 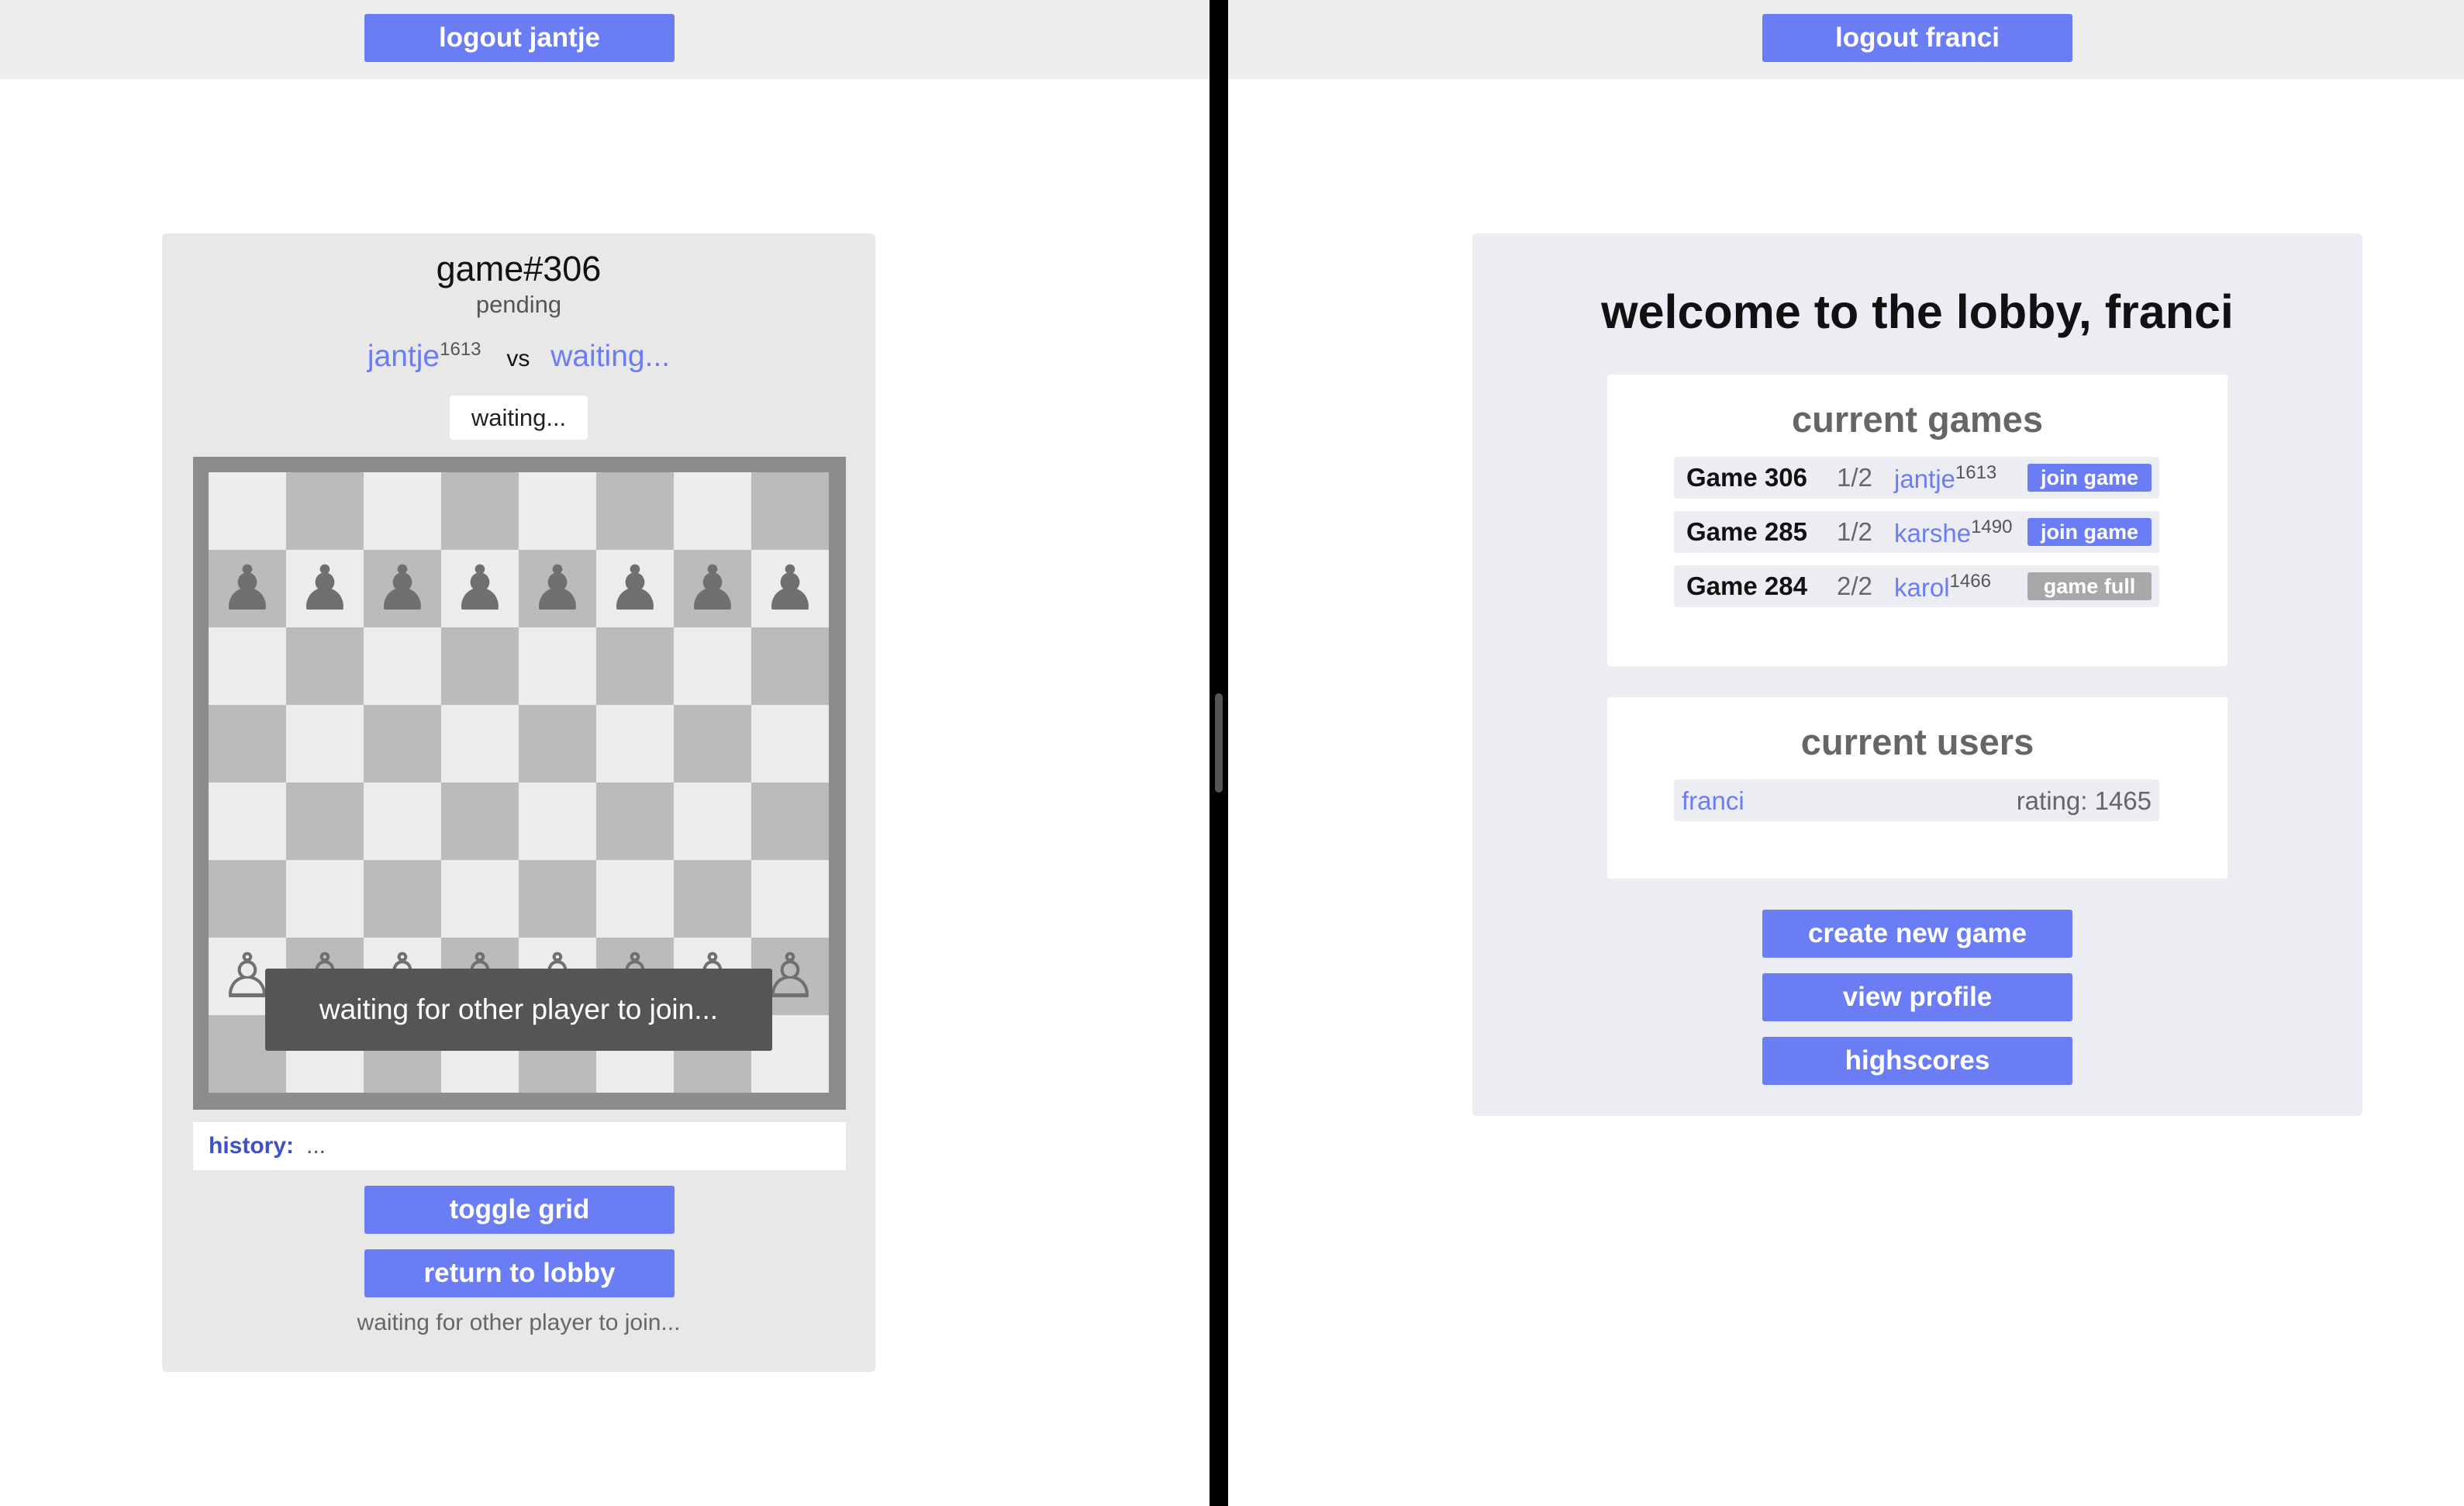 I want to click on game-host-player: karshe1490, so click(x=1953, y=532).